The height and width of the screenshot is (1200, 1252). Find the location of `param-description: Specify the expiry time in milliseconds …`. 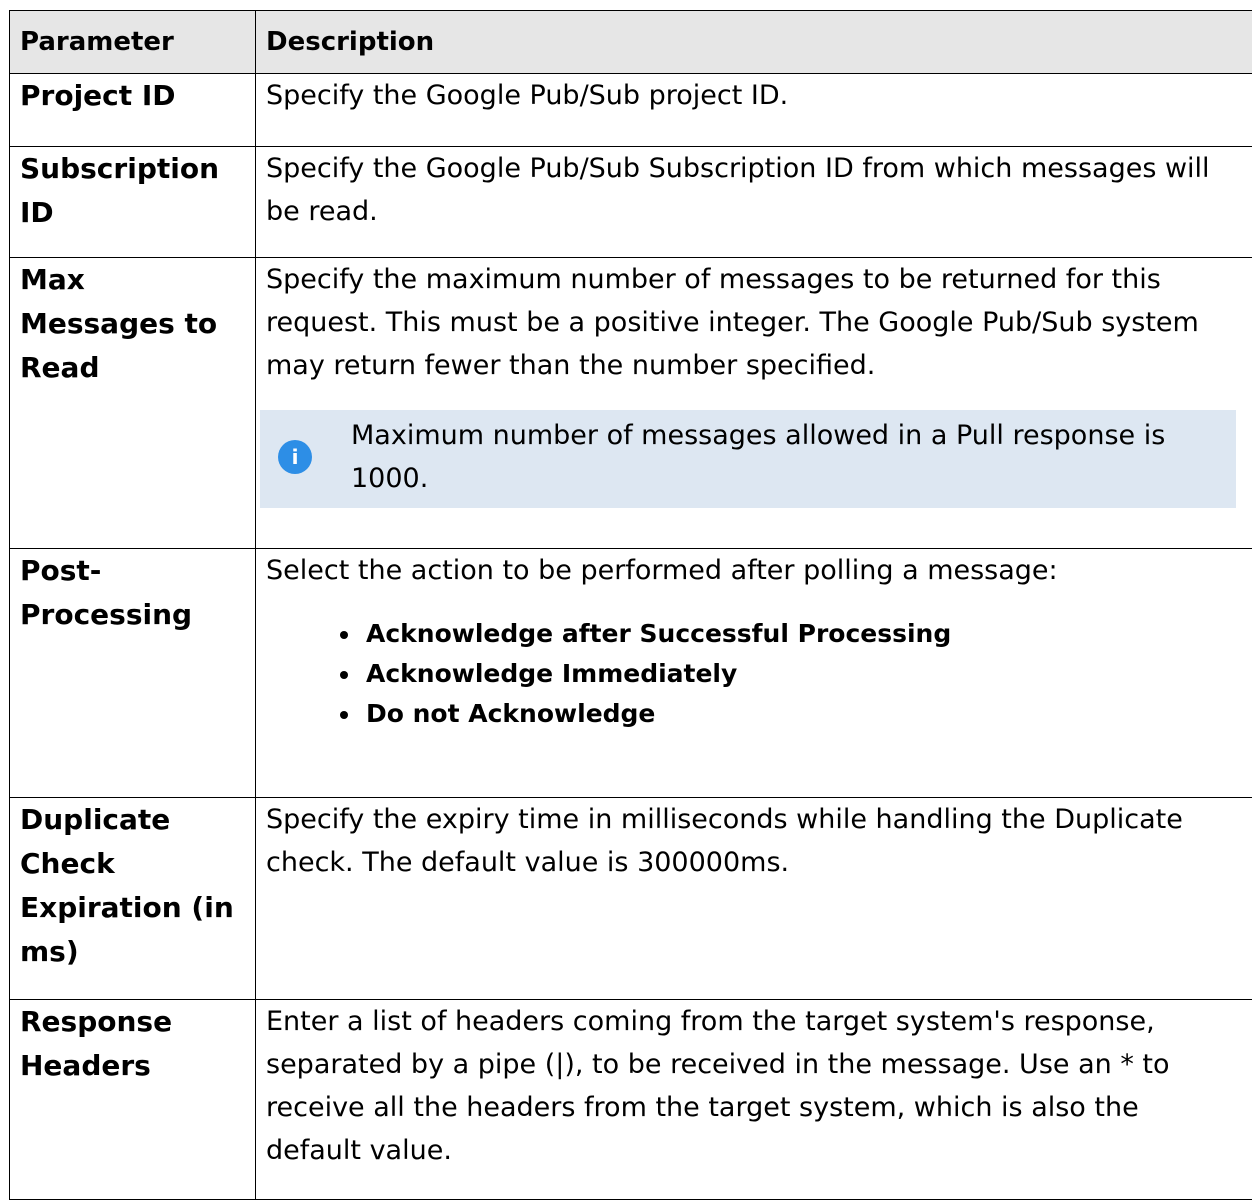

param-description: Specify the expiry time in milliseconds … is located at coordinates (754, 899).